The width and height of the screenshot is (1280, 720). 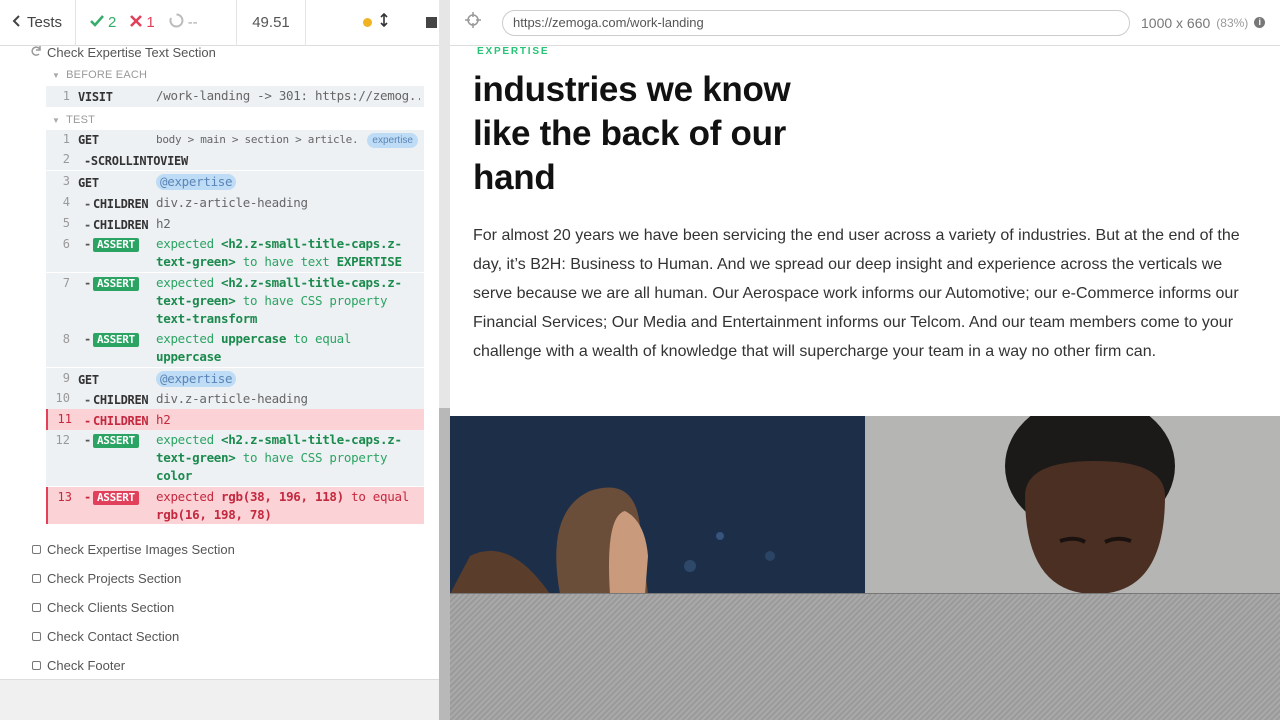 I want to click on viewport-info: 1000 x 660 (83%) i, so click(x=1203, y=22).